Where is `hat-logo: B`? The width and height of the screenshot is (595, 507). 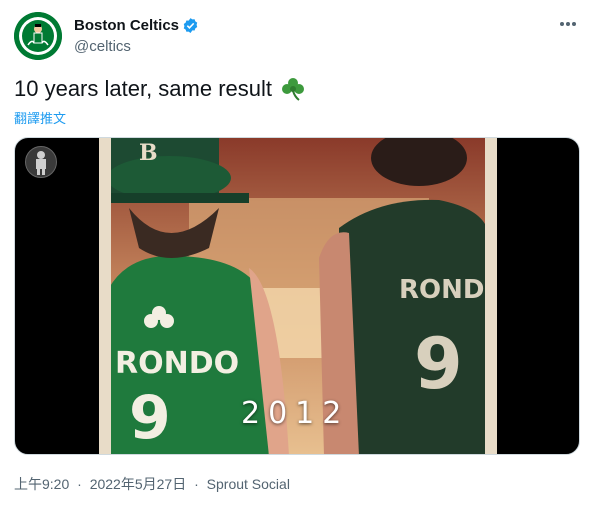 hat-logo: B is located at coordinates (148, 153).